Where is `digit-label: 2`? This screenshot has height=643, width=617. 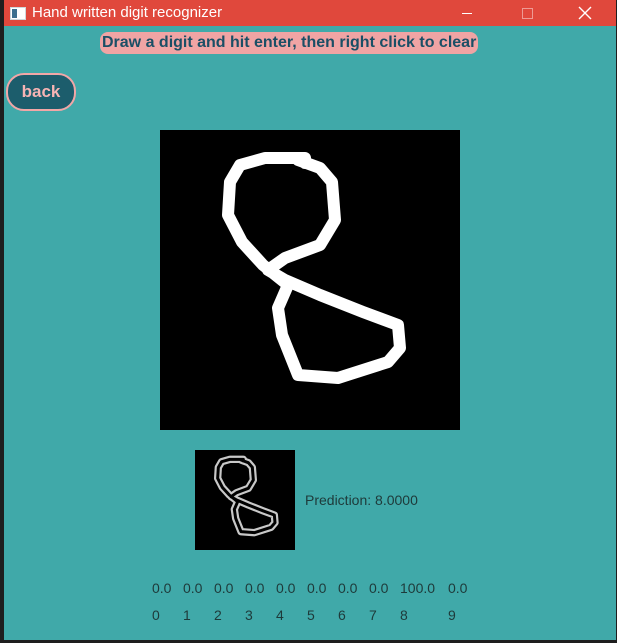
digit-label: 2 is located at coordinates (218, 615).